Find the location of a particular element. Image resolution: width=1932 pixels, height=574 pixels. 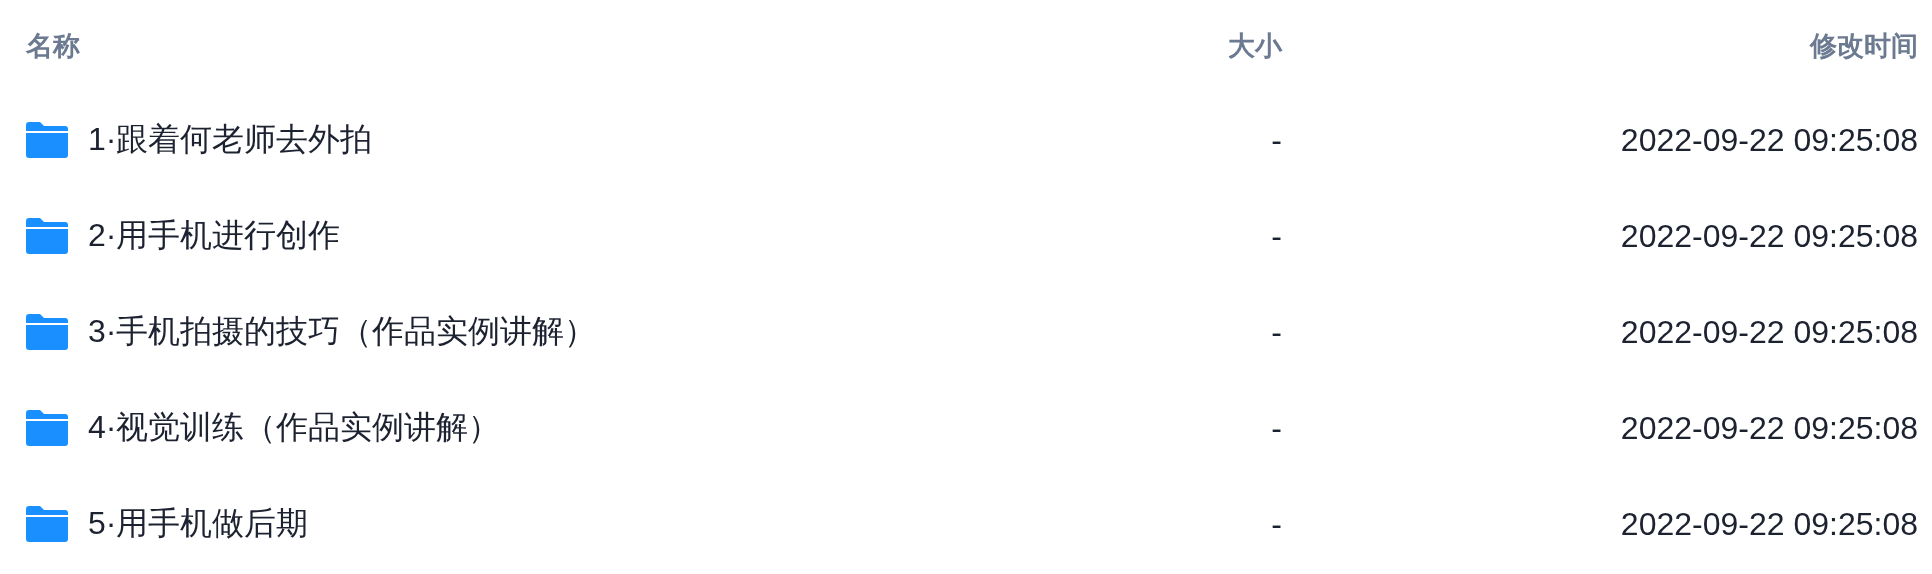

folder-name: 3·手机拍摄的技巧（作品实例讲解） is located at coordinates (342, 332).